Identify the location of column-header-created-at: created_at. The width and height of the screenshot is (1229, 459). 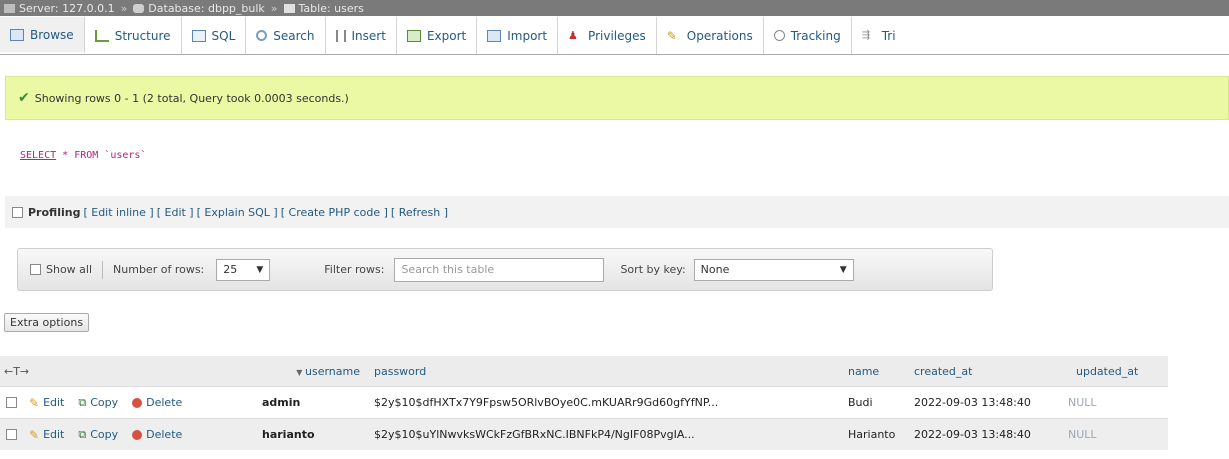
(988, 371).